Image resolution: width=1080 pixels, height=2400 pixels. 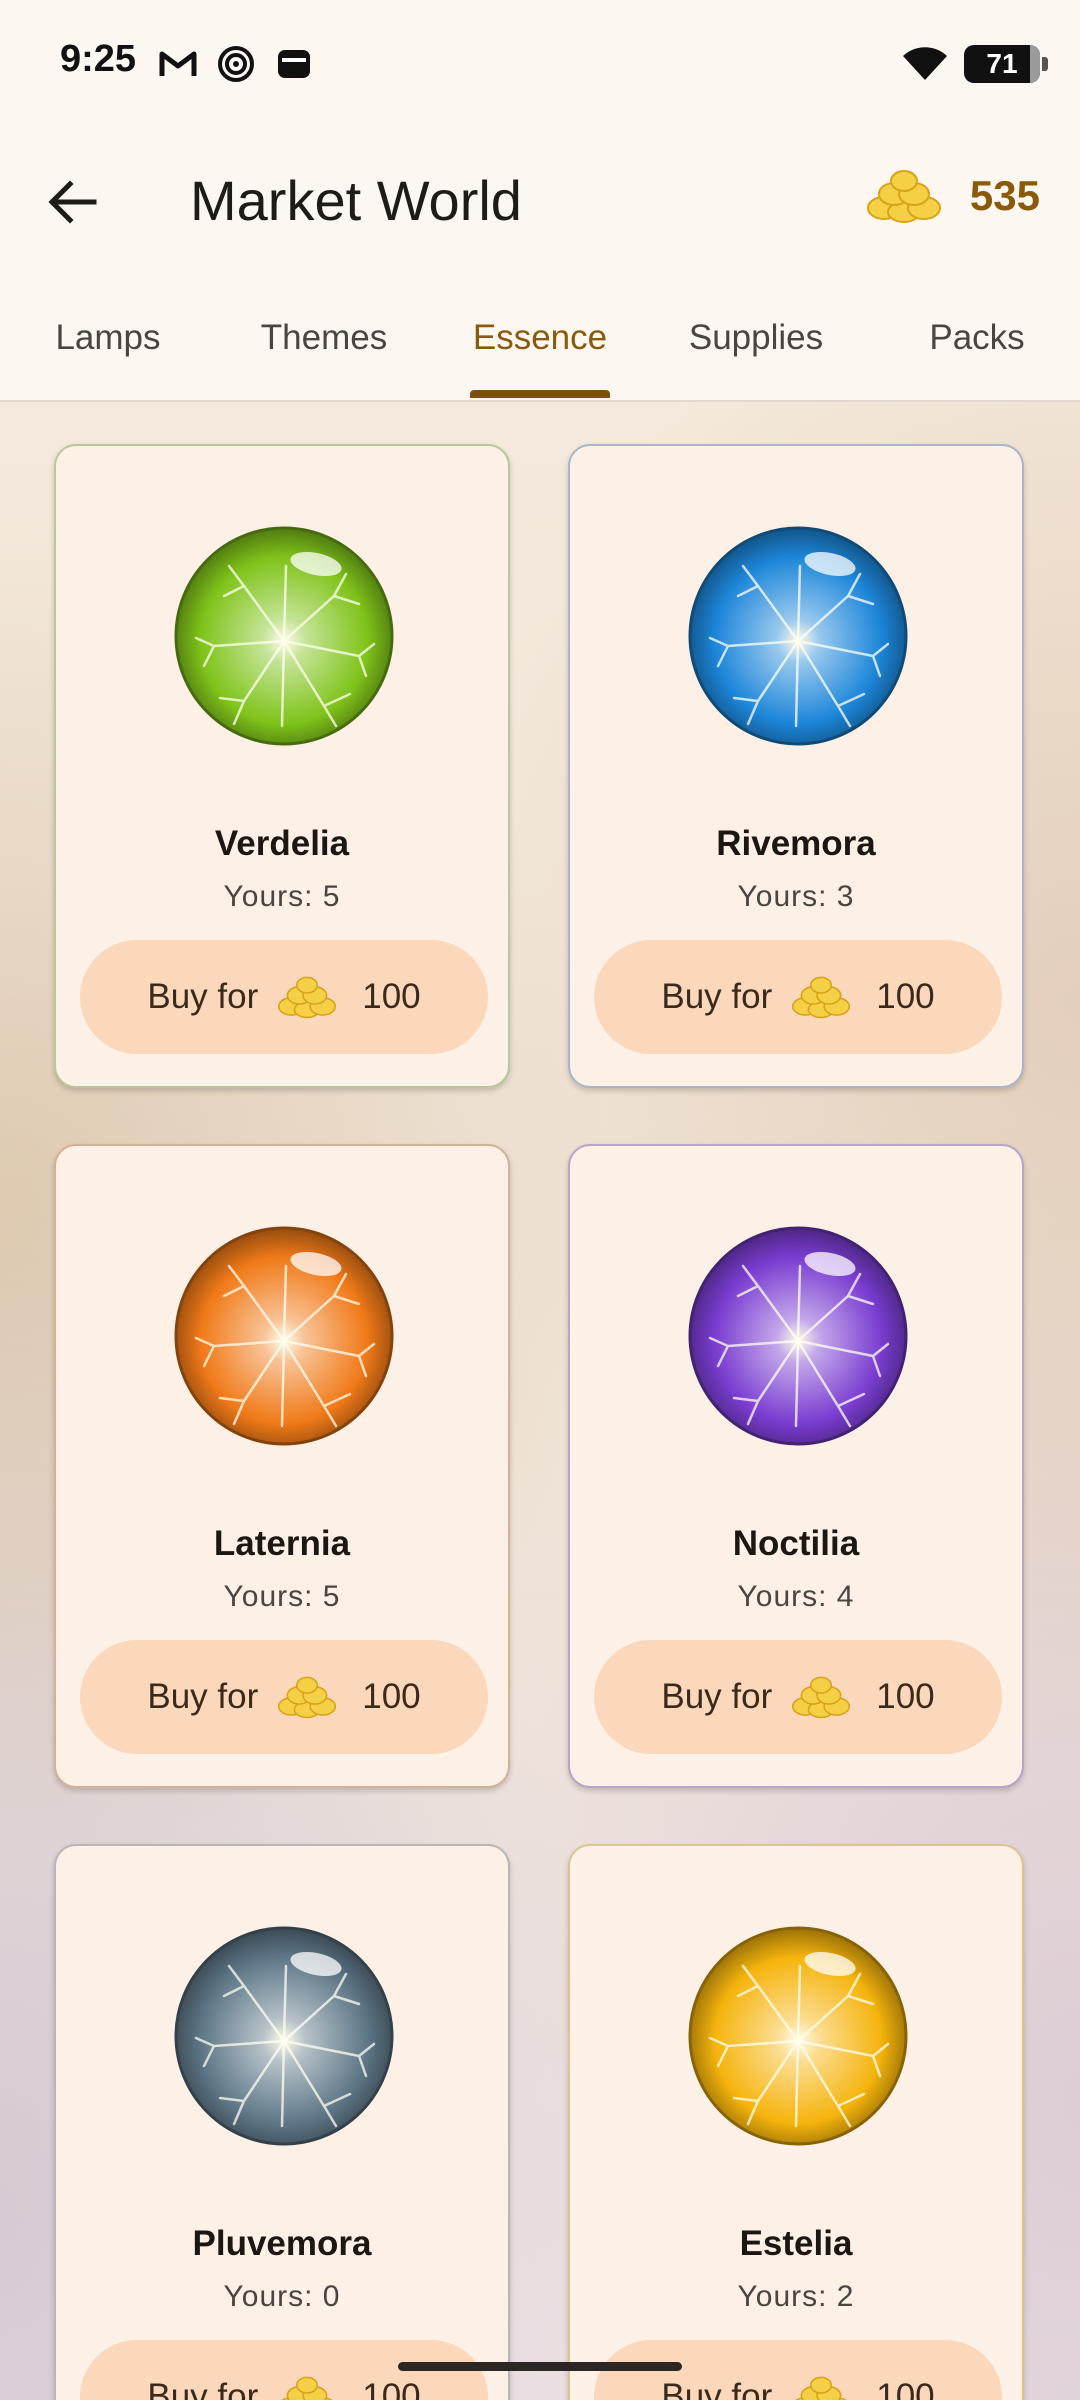 What do you see at coordinates (756, 338) in the screenshot?
I see `tab-supplies: Supplies` at bounding box center [756, 338].